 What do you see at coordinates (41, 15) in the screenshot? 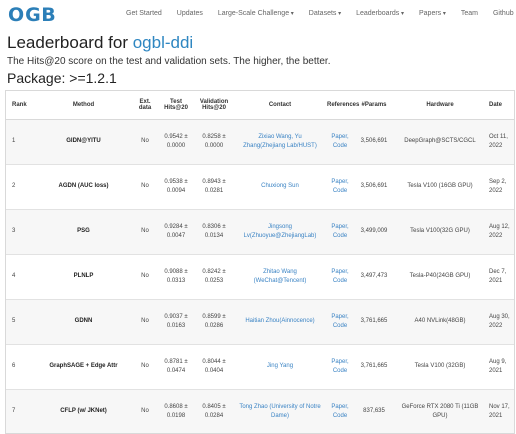
I see `logo-text: GB` at bounding box center [41, 15].